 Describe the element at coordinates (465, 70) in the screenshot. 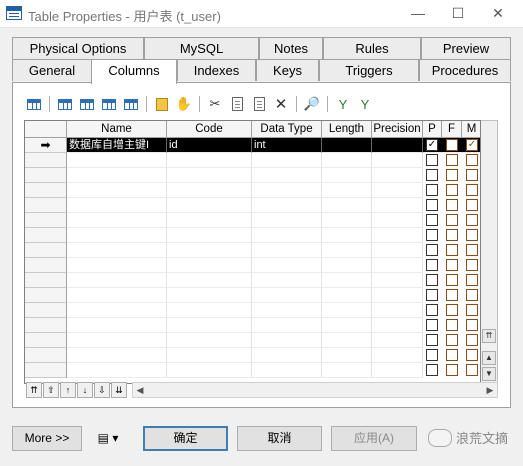

I see `tab-procedures: Procedures` at that location.